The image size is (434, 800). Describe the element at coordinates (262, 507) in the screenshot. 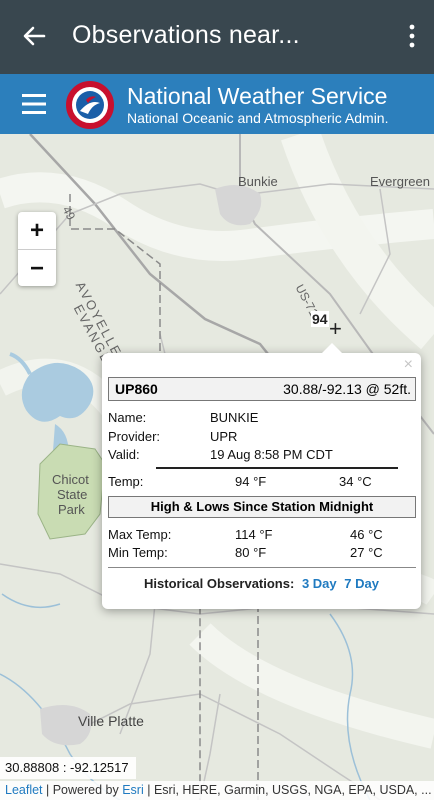

I see `highs-lows-header: High & Lows Since Station Midnight` at that location.